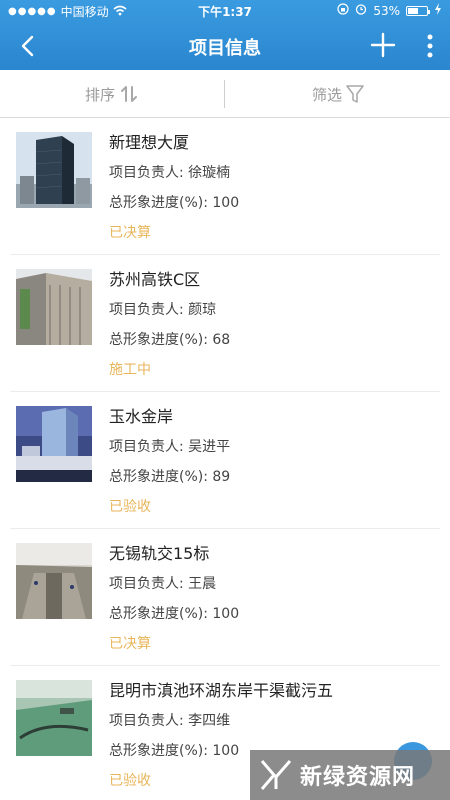 This screenshot has height=800, width=450. What do you see at coordinates (358, 777) in the screenshot?
I see `watermark-text: 新绿资源网` at bounding box center [358, 777].